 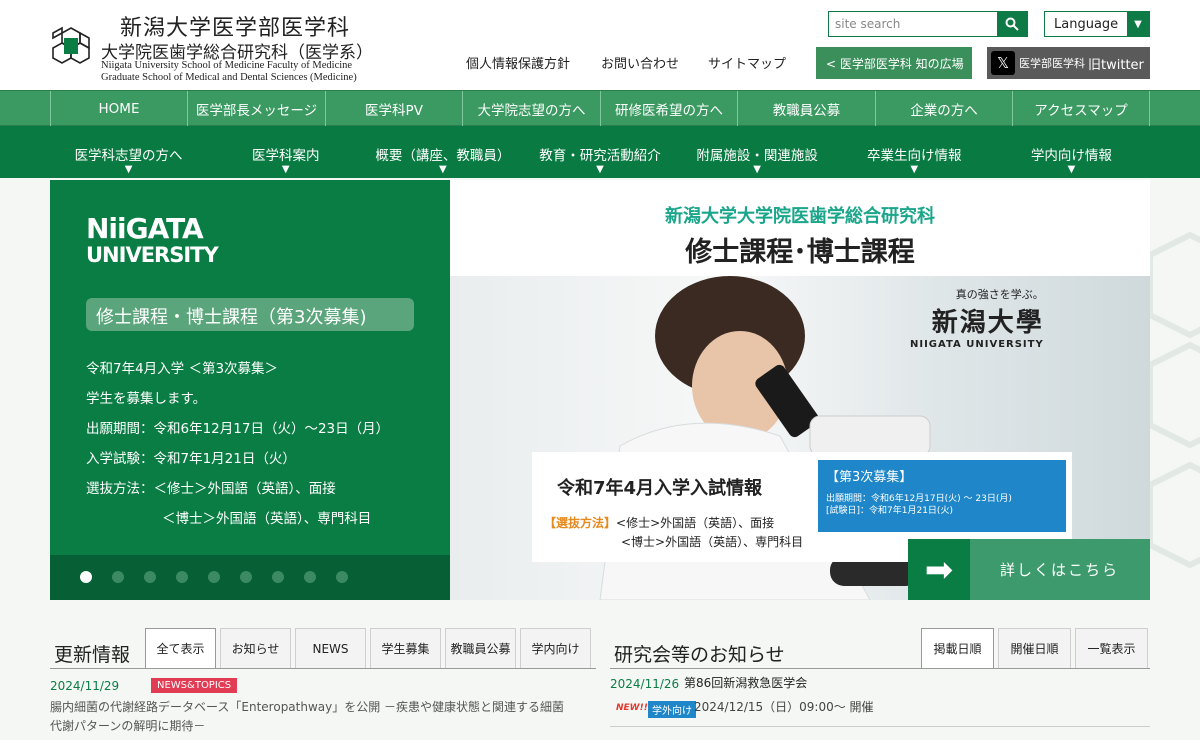 I want to click on slide-line: 学生を募集します。, so click(x=146, y=399).